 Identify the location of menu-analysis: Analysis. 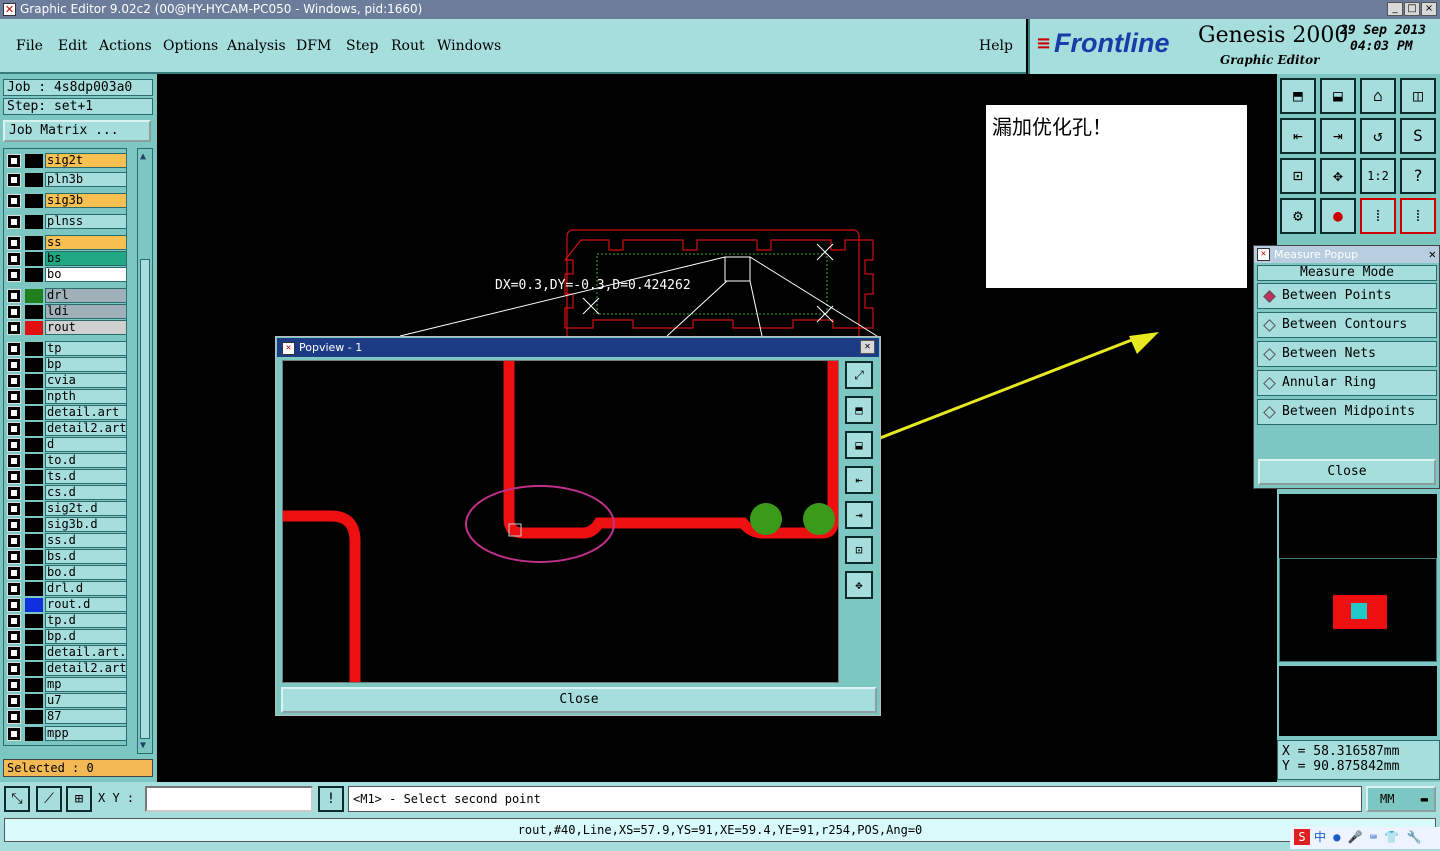
(256, 46).